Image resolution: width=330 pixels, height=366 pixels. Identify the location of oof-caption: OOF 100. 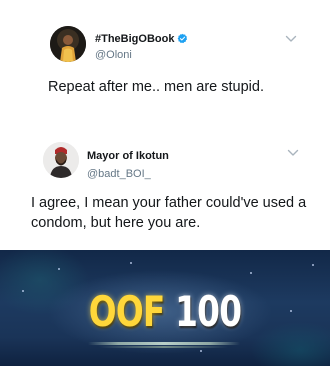
(164, 312).